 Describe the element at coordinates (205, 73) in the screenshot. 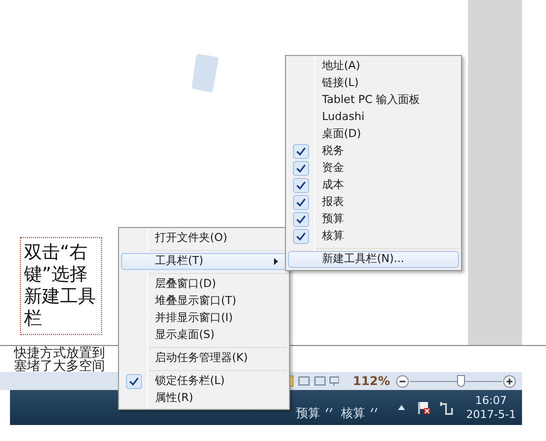

I see `tablet-shape-icon` at that location.